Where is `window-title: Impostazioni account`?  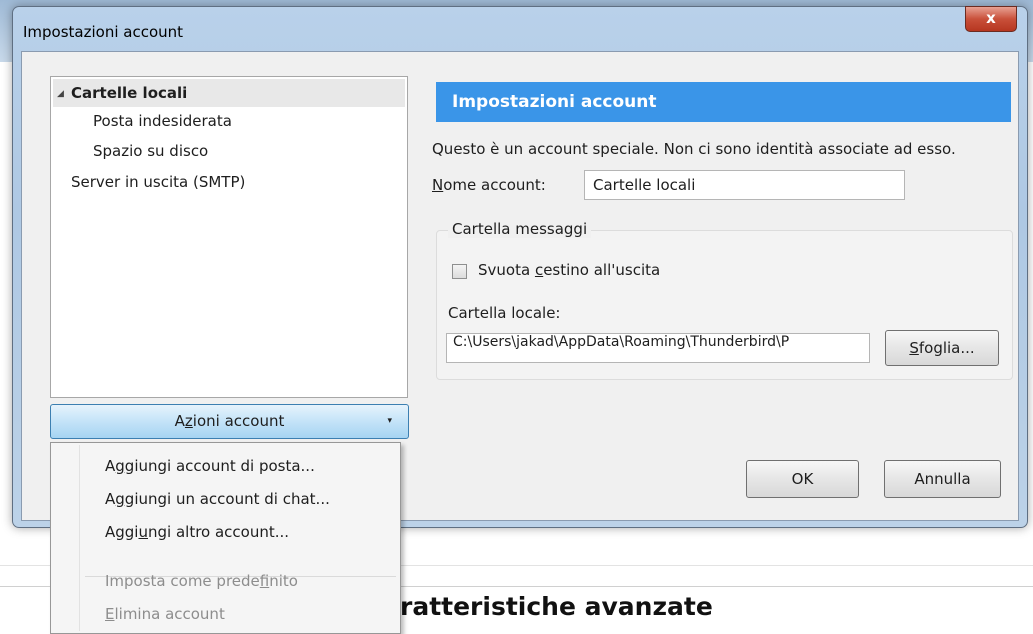 window-title: Impostazioni account is located at coordinates (103, 32).